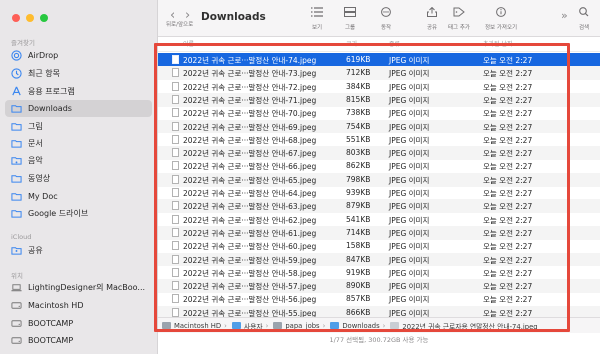  What do you see at coordinates (386, 19) in the screenshot?
I see `action-button: 동작` at bounding box center [386, 19].